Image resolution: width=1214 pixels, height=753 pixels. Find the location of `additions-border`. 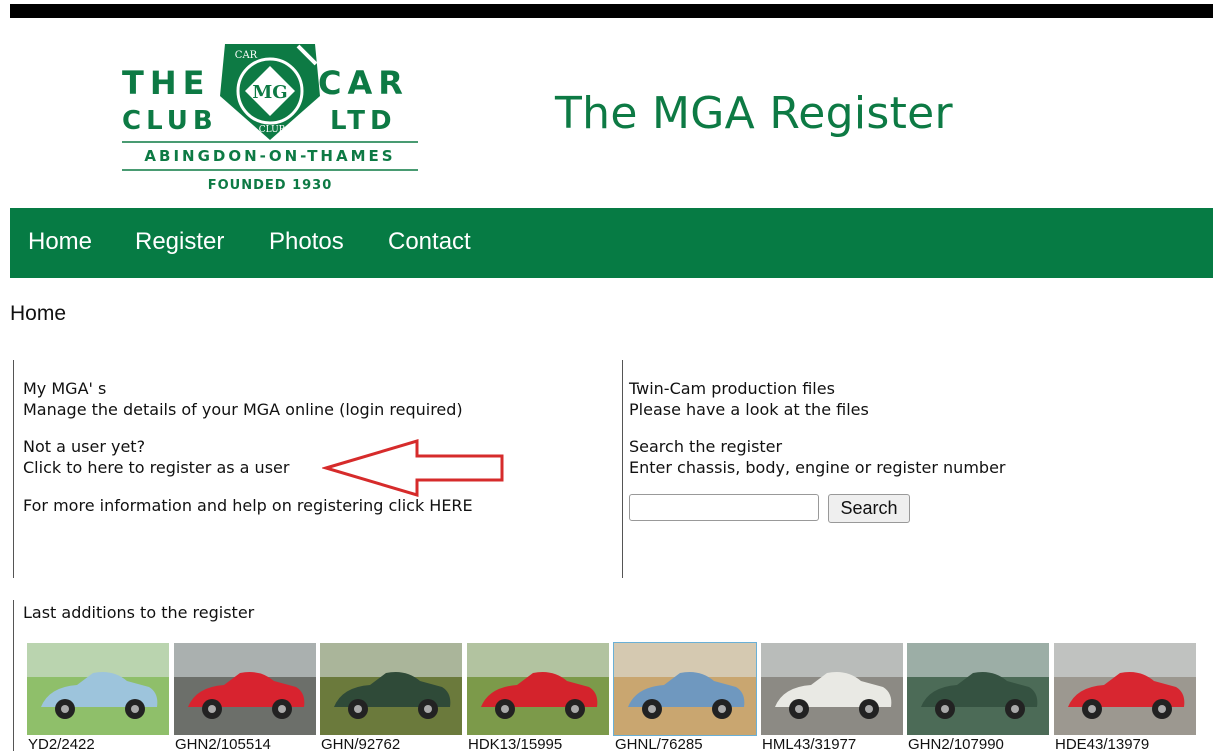

additions-border is located at coordinates (13, 675).